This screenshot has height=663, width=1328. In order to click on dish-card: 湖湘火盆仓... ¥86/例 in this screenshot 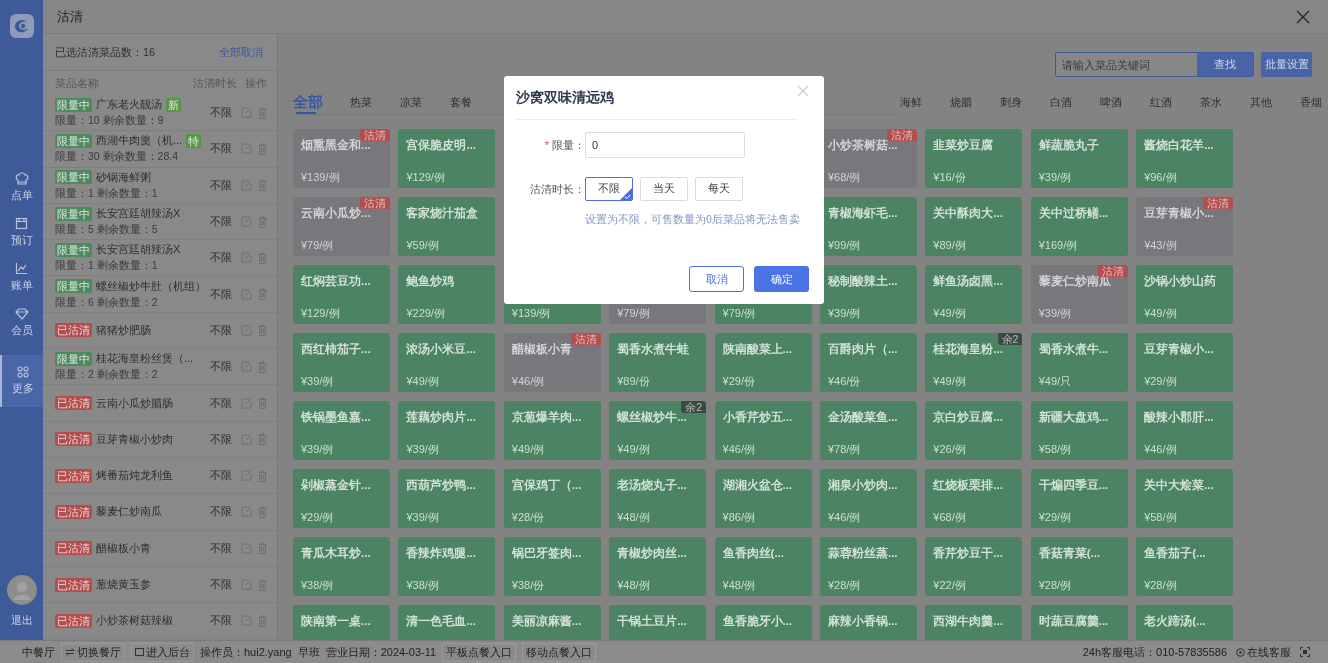, I will do `click(763, 498)`.